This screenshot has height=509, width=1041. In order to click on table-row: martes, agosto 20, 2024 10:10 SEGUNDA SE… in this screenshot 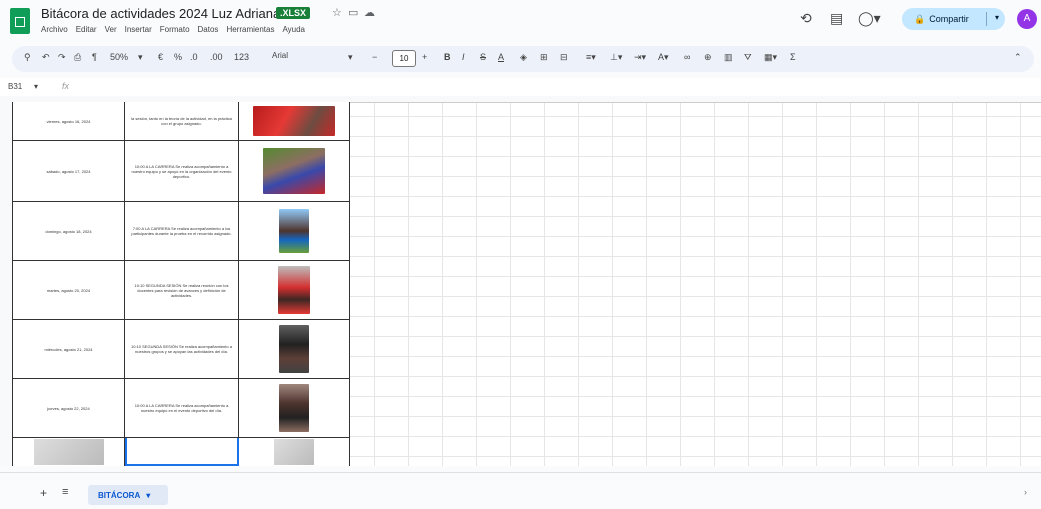, I will do `click(181, 290)`.